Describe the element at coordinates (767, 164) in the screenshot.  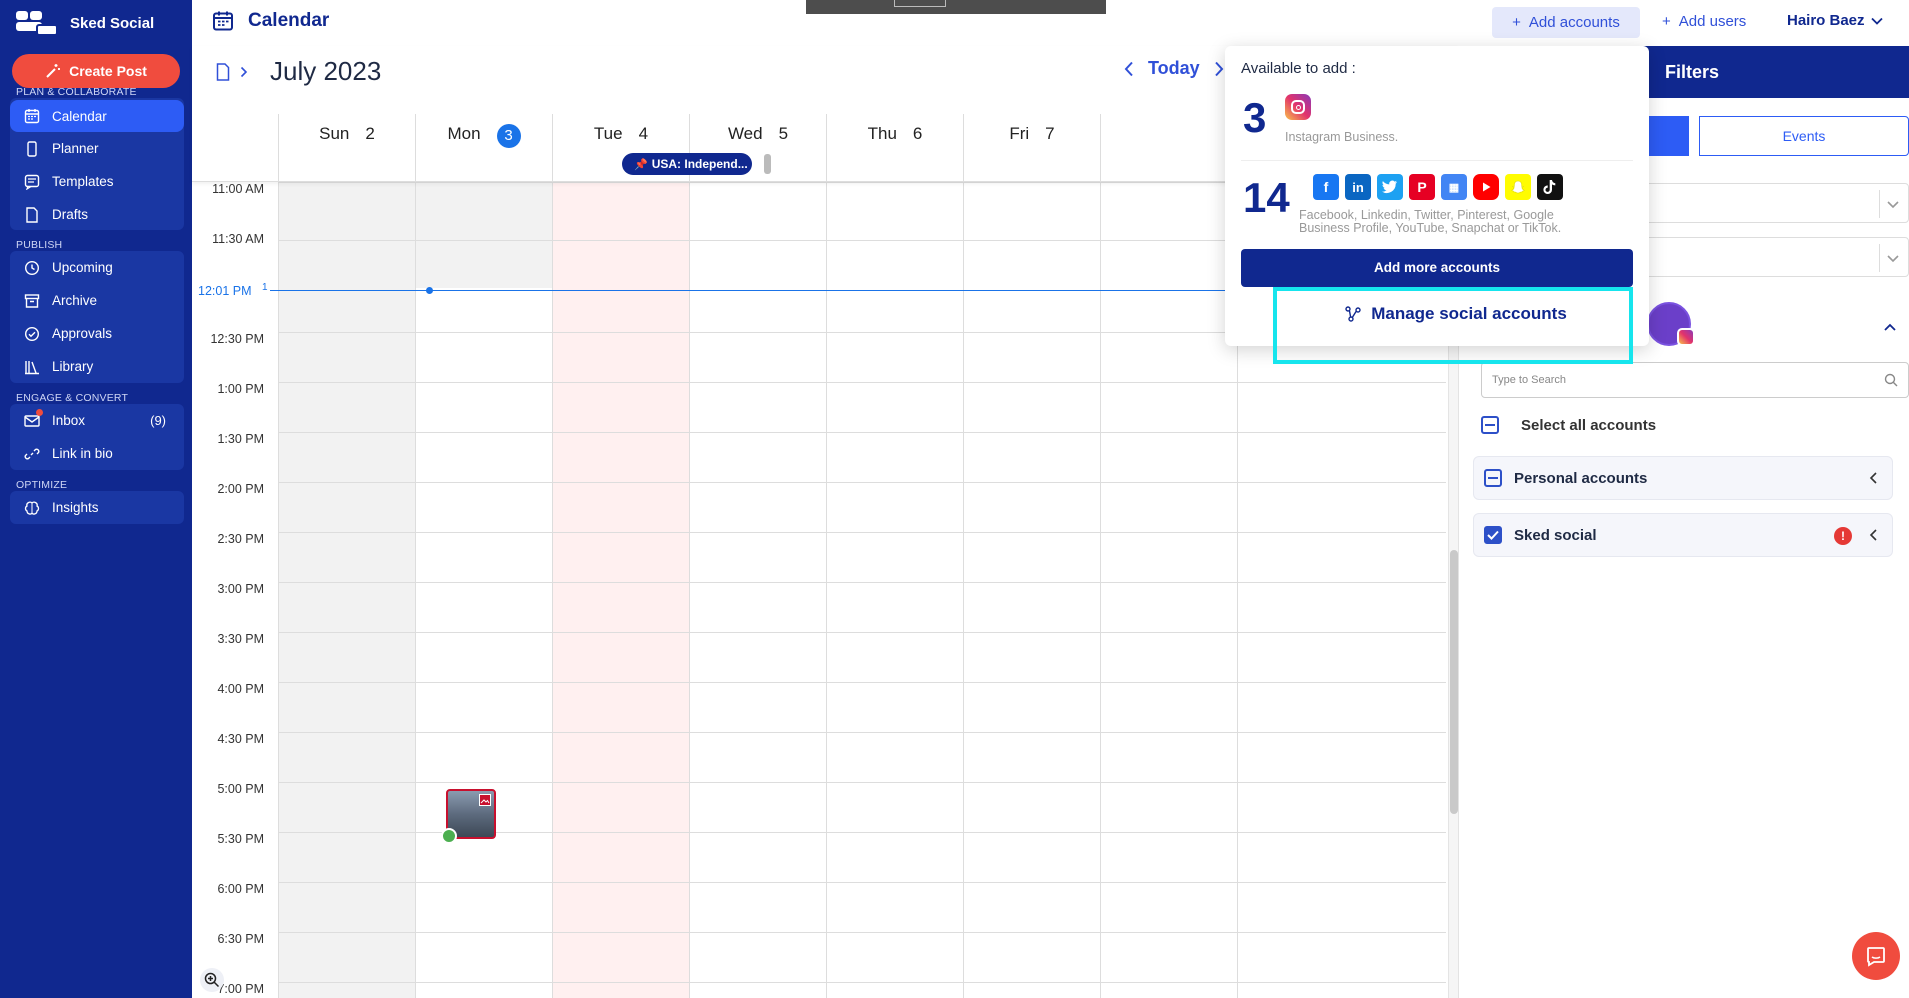
I see `event-resize-handle` at that location.